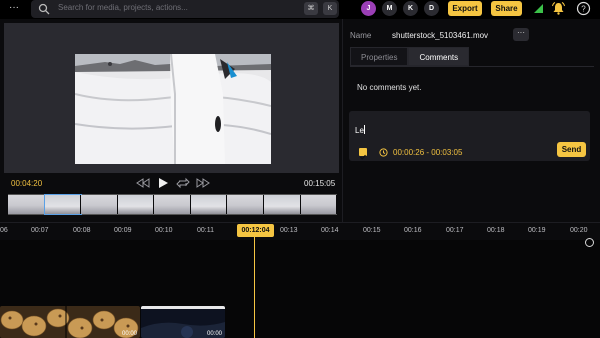 Image resolution: width=600 pixels, height=338 pixels. What do you see at coordinates (205, 230) in the screenshot?
I see `ruler-tick: 00:11` at bounding box center [205, 230].